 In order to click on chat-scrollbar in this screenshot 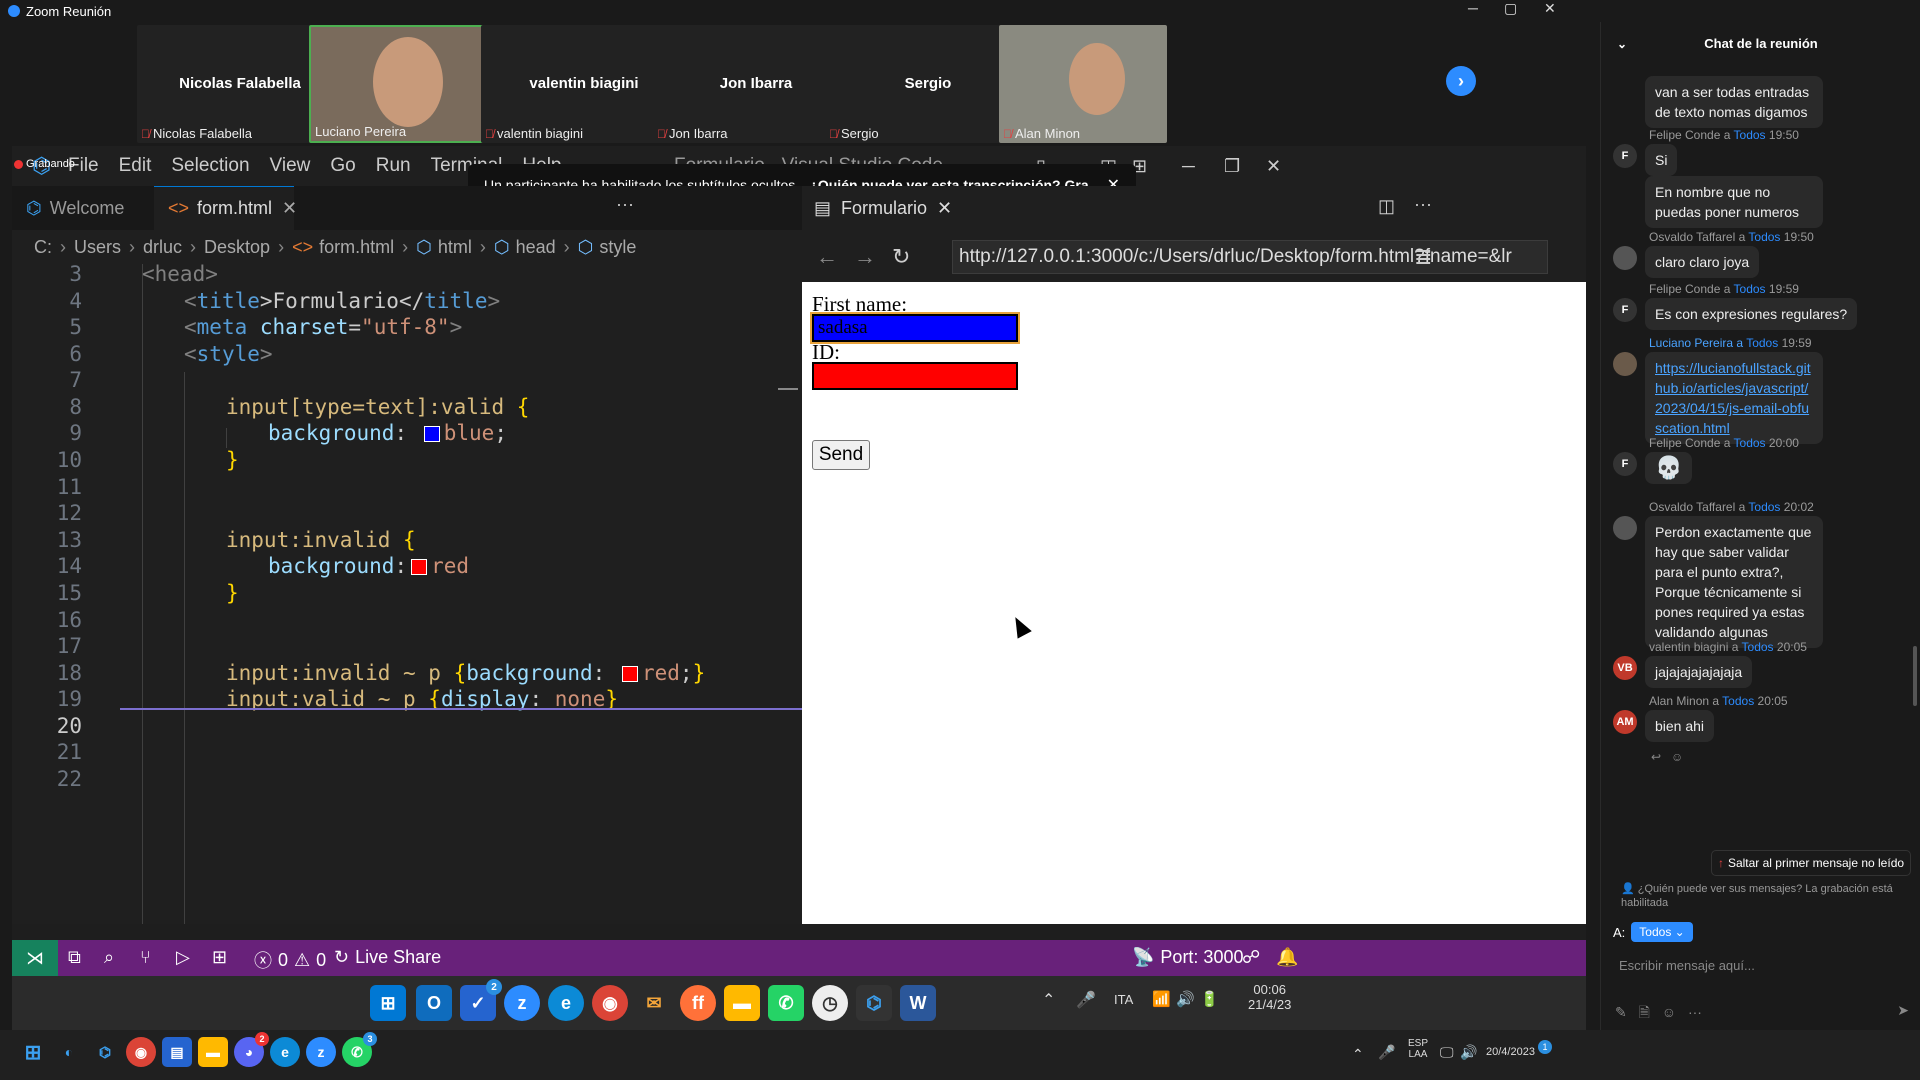, I will do `click(1915, 676)`.